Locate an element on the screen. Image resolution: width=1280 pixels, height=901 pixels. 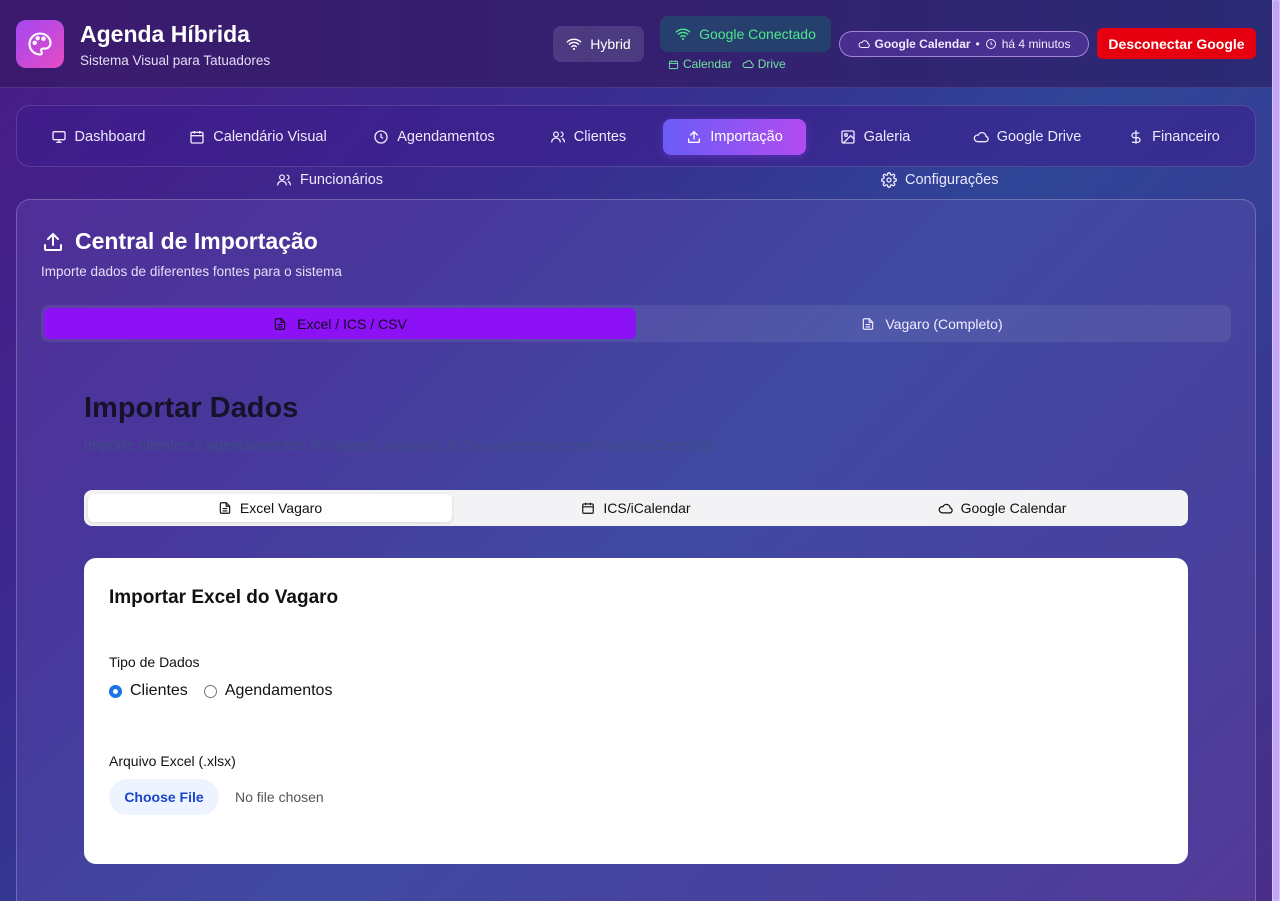
nav-item-clientes: Clientes is located at coordinates (588, 137).